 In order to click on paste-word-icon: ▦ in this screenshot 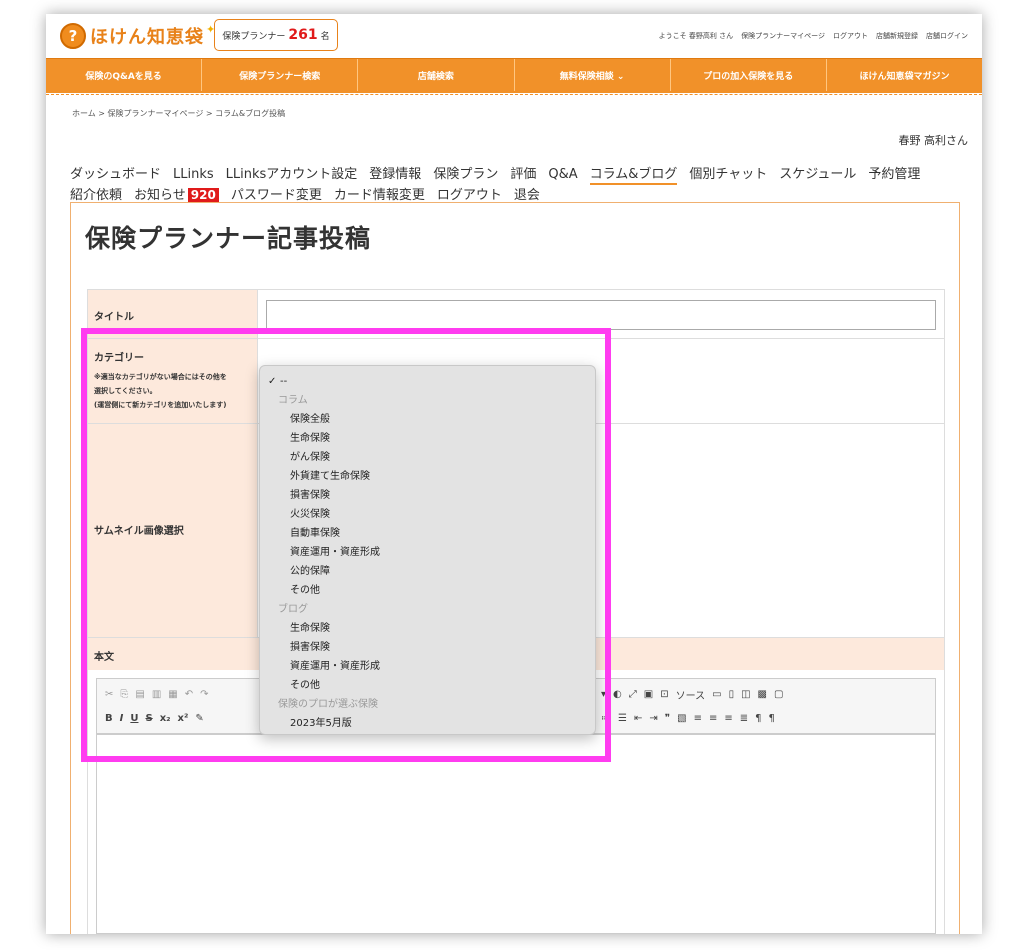, I will do `click(172, 694)`.